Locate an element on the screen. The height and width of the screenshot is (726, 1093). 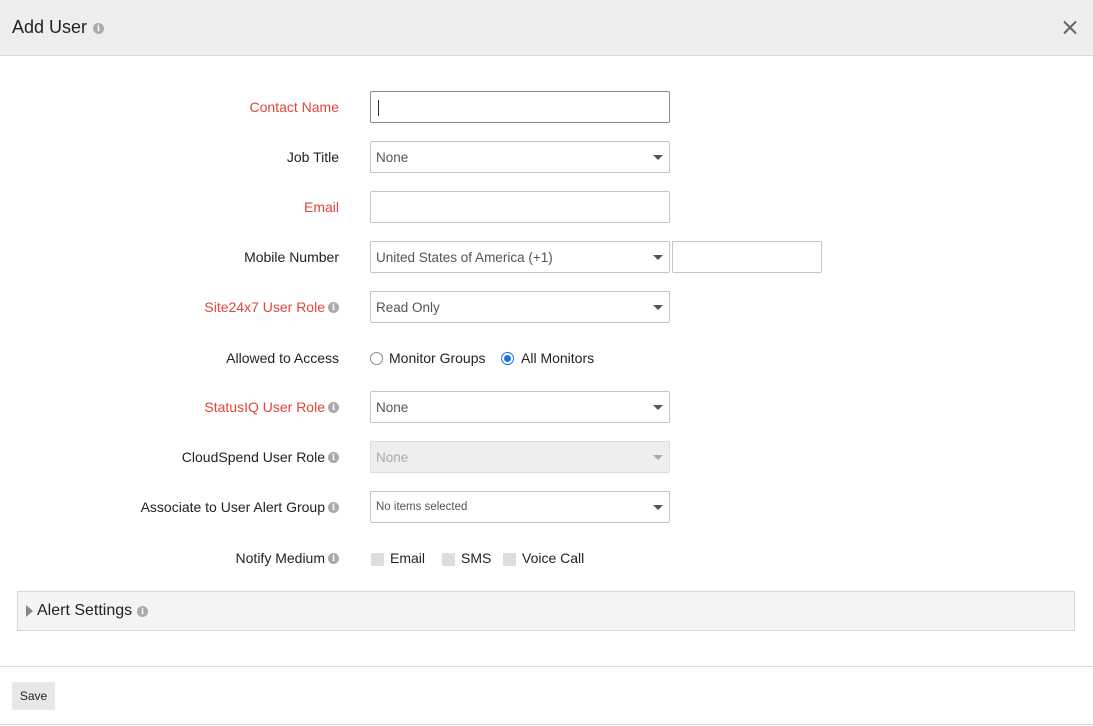
all-monitors-radio is located at coordinates (507, 358).